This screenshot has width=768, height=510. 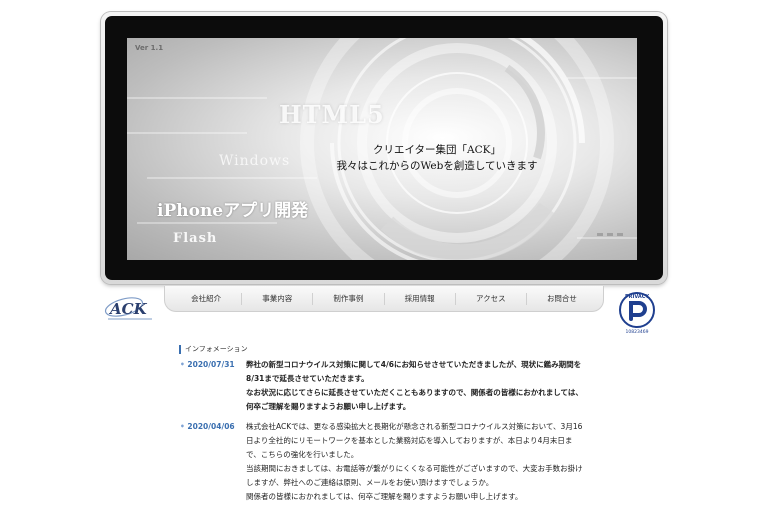 I want to click on nav-works: 制作事例, so click(x=349, y=298).